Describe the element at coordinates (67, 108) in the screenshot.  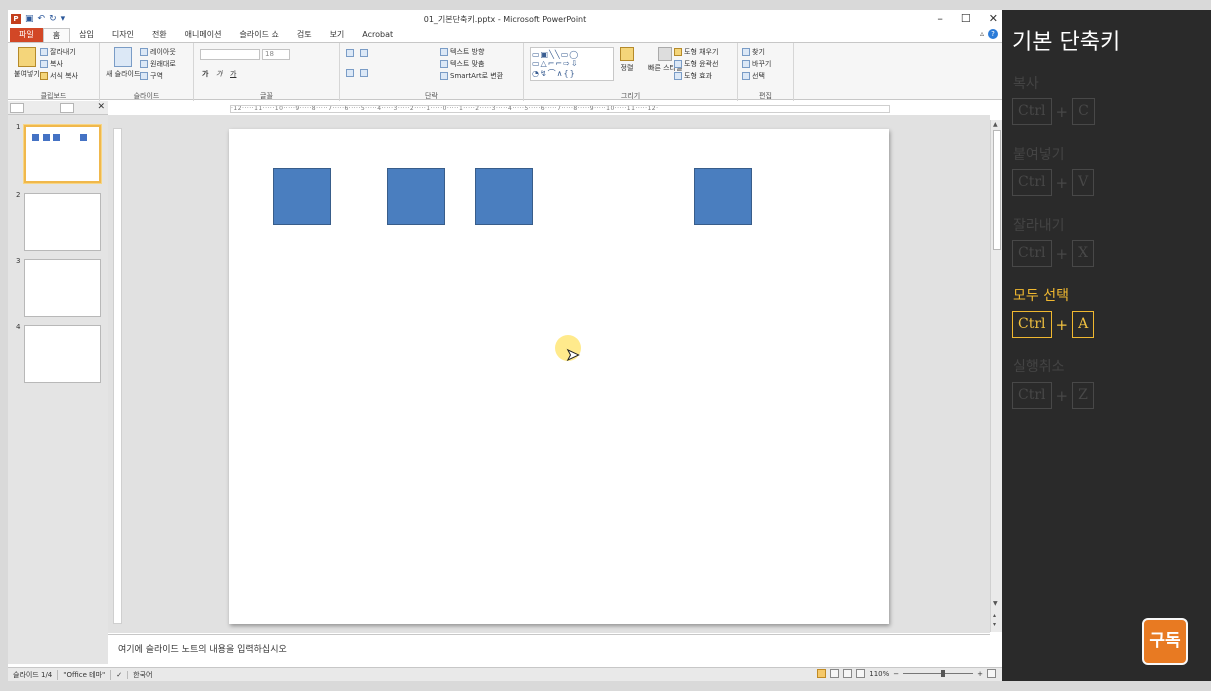
I see `outline-tab` at that location.